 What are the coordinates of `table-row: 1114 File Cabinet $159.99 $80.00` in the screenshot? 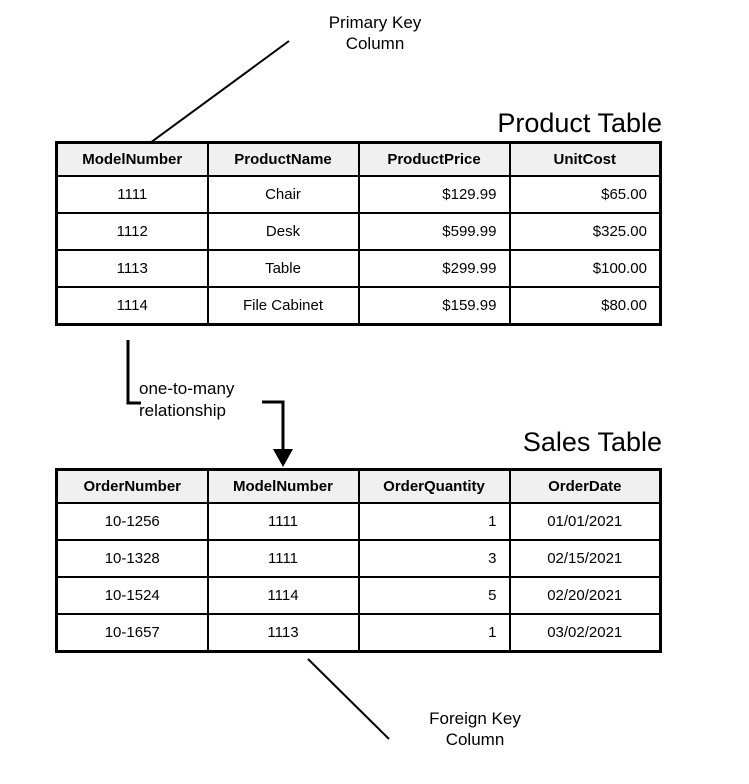 It's located at (358, 306).